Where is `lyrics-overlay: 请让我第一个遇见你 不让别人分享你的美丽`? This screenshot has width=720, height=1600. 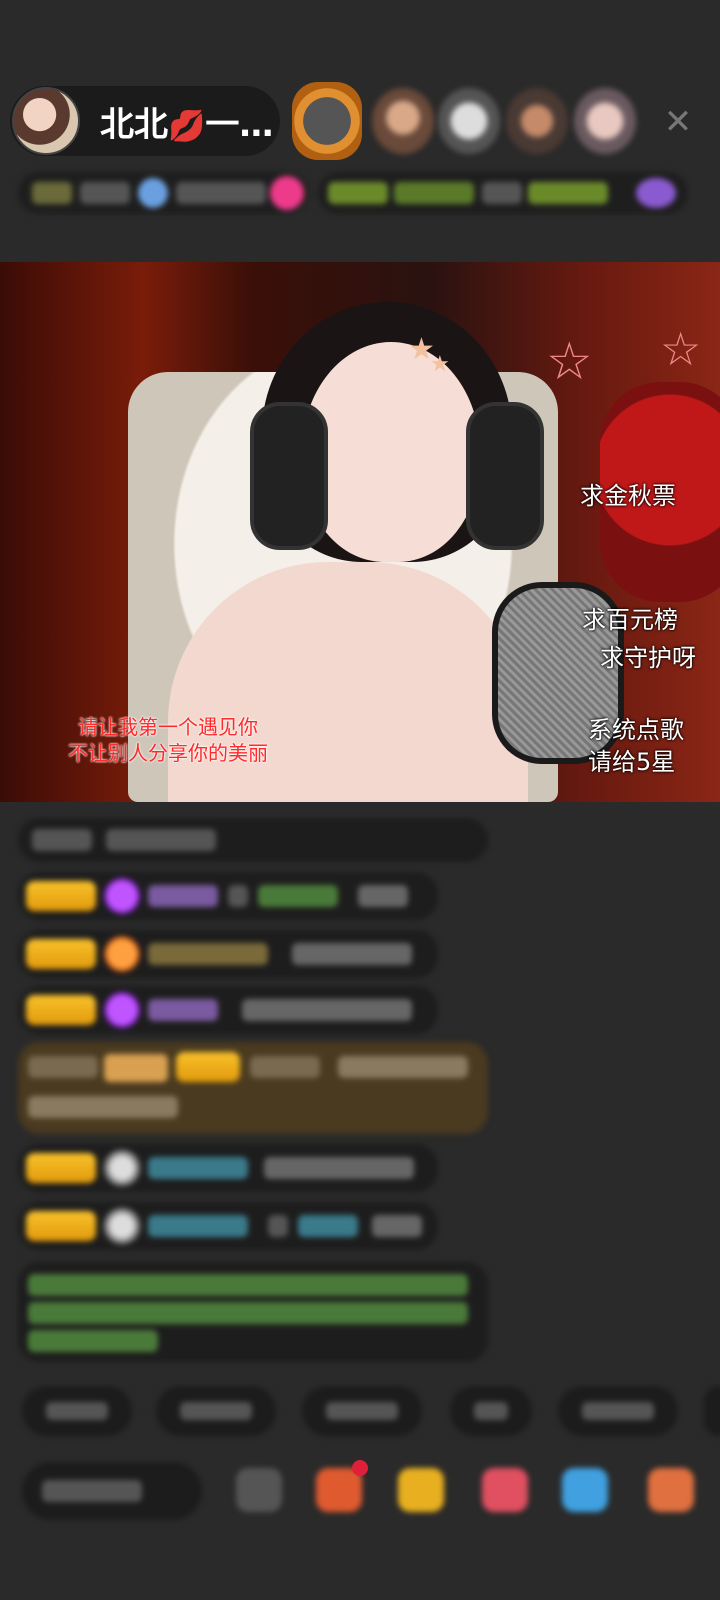
lyrics-overlay: 请让我第一个遇见你 不让别人分享你的美丽 is located at coordinates (168, 740).